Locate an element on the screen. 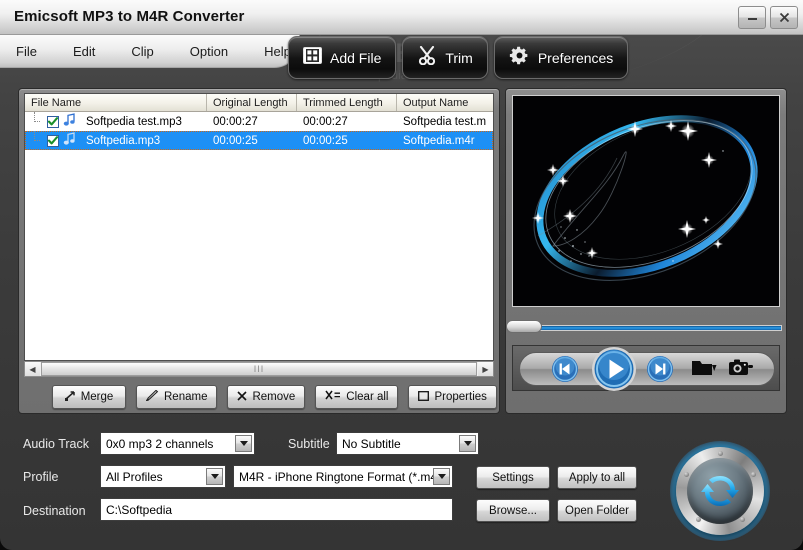 Image resolution: width=803 pixels, height=550 pixels. preferences-button: Preferences is located at coordinates (561, 57).